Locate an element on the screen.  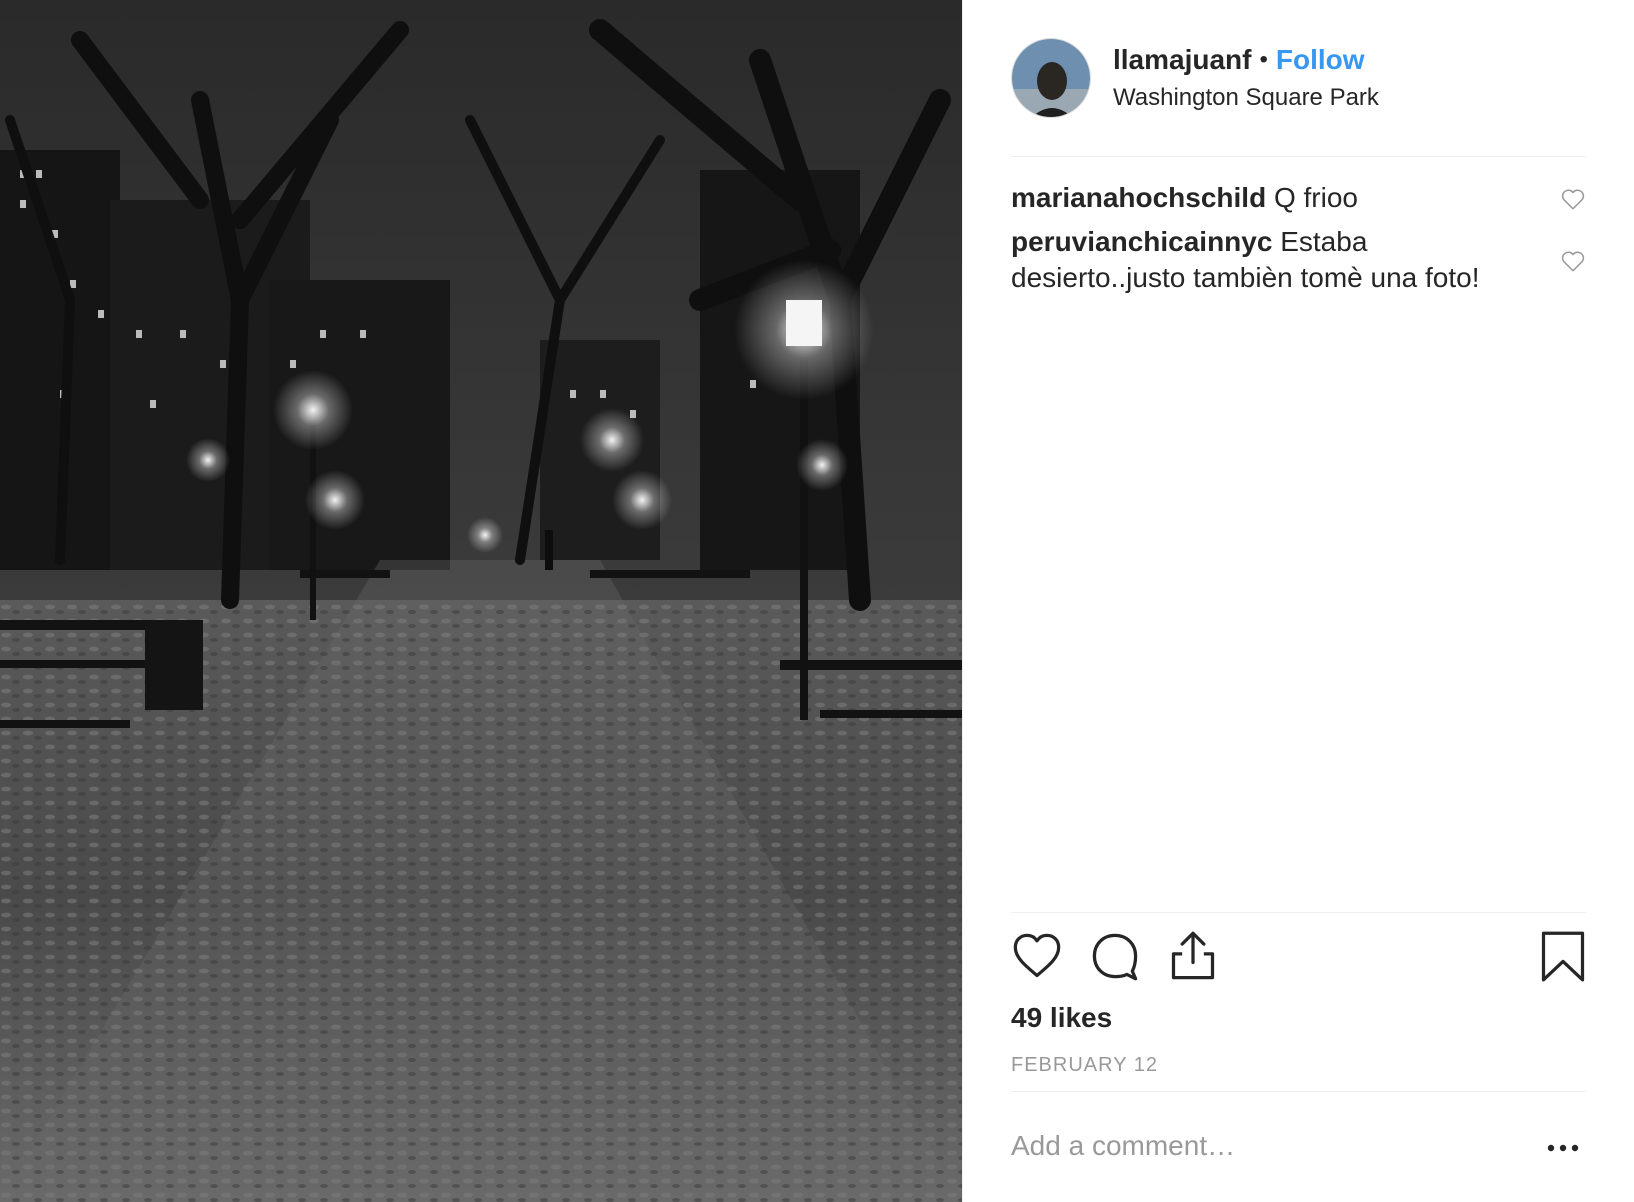
location-link: Washington Square Park is located at coordinates (1246, 98).